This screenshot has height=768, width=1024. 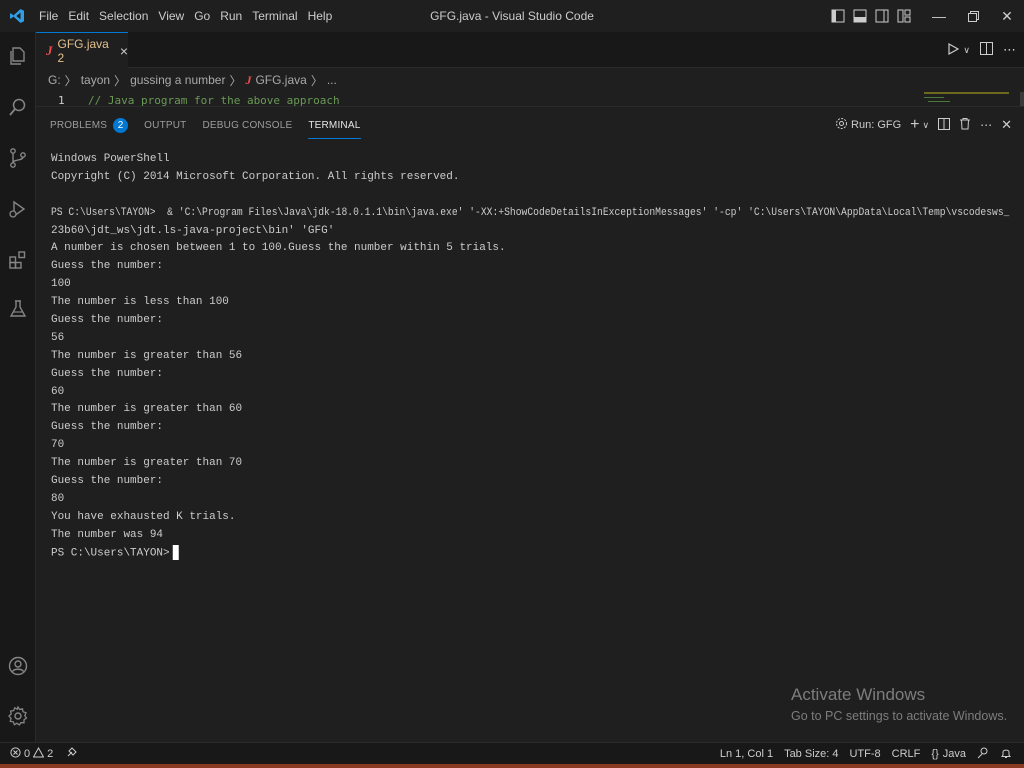 I want to click on terminal-line-text: The number is greater than 56, so click(x=147, y=355).